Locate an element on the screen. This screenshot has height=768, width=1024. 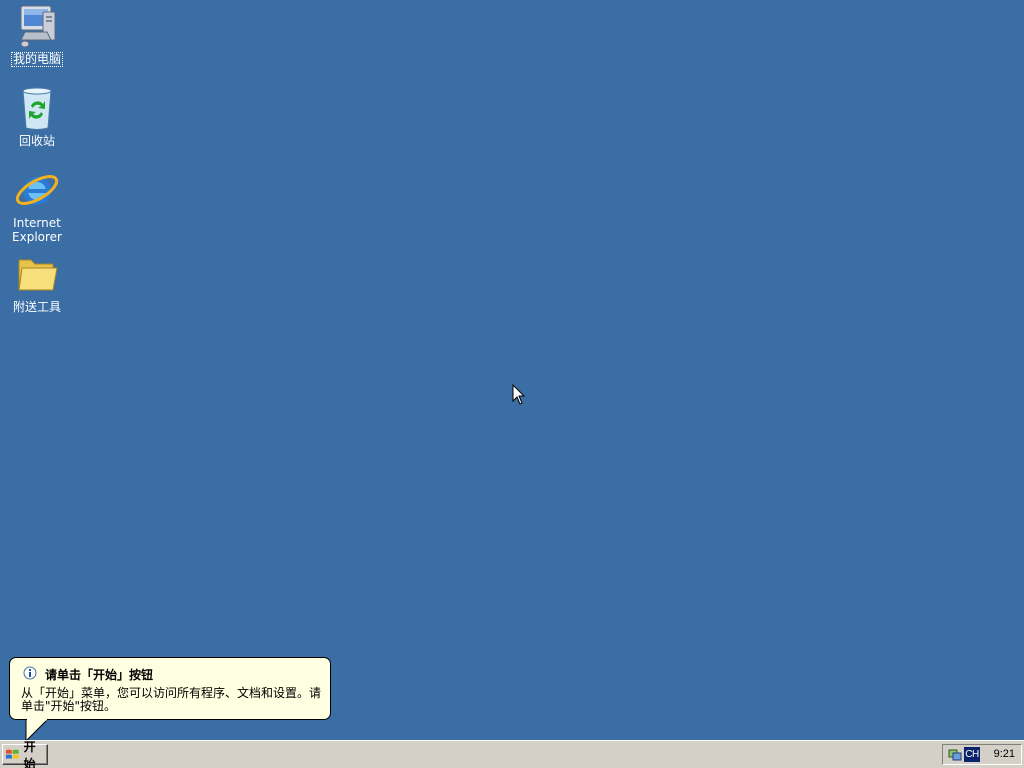
network-icon is located at coordinates (954, 754).